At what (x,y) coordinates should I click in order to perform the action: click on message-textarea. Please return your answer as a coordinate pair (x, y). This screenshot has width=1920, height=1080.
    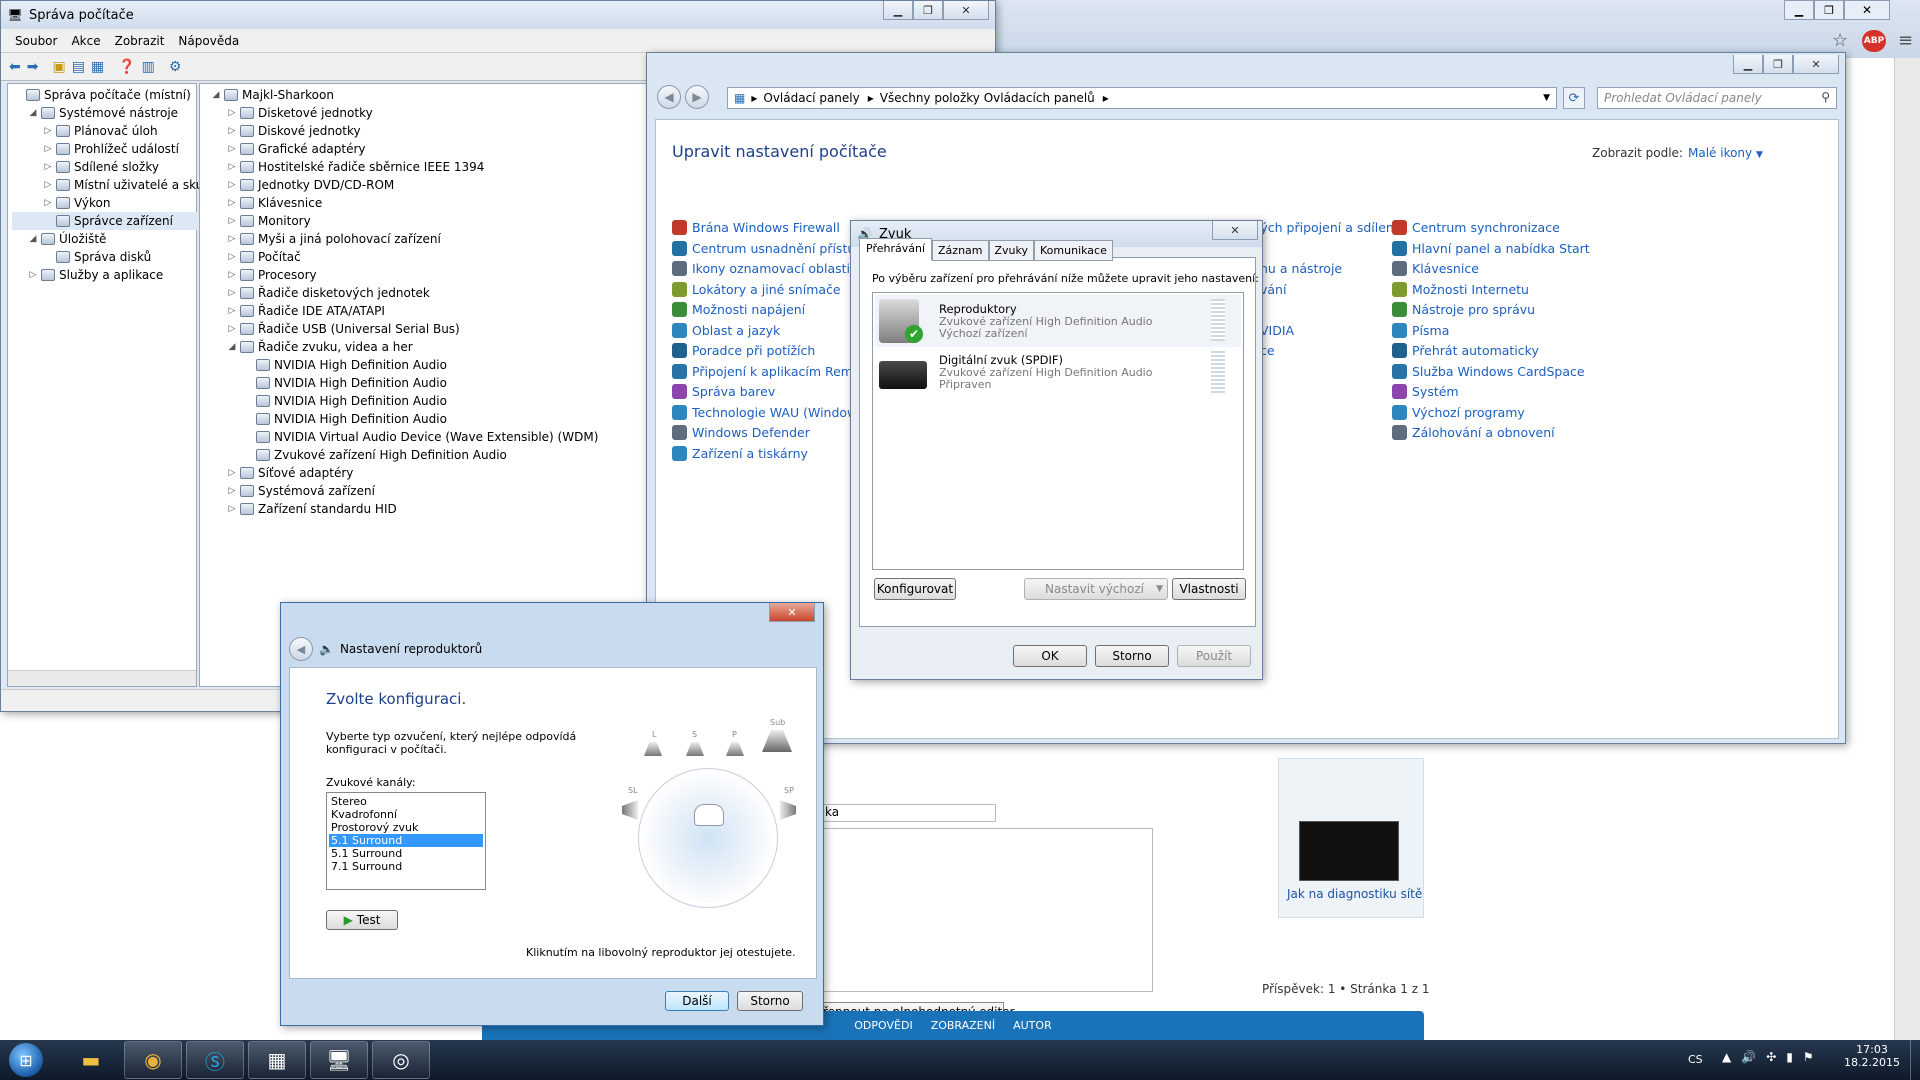
    Looking at the image, I should click on (986, 910).